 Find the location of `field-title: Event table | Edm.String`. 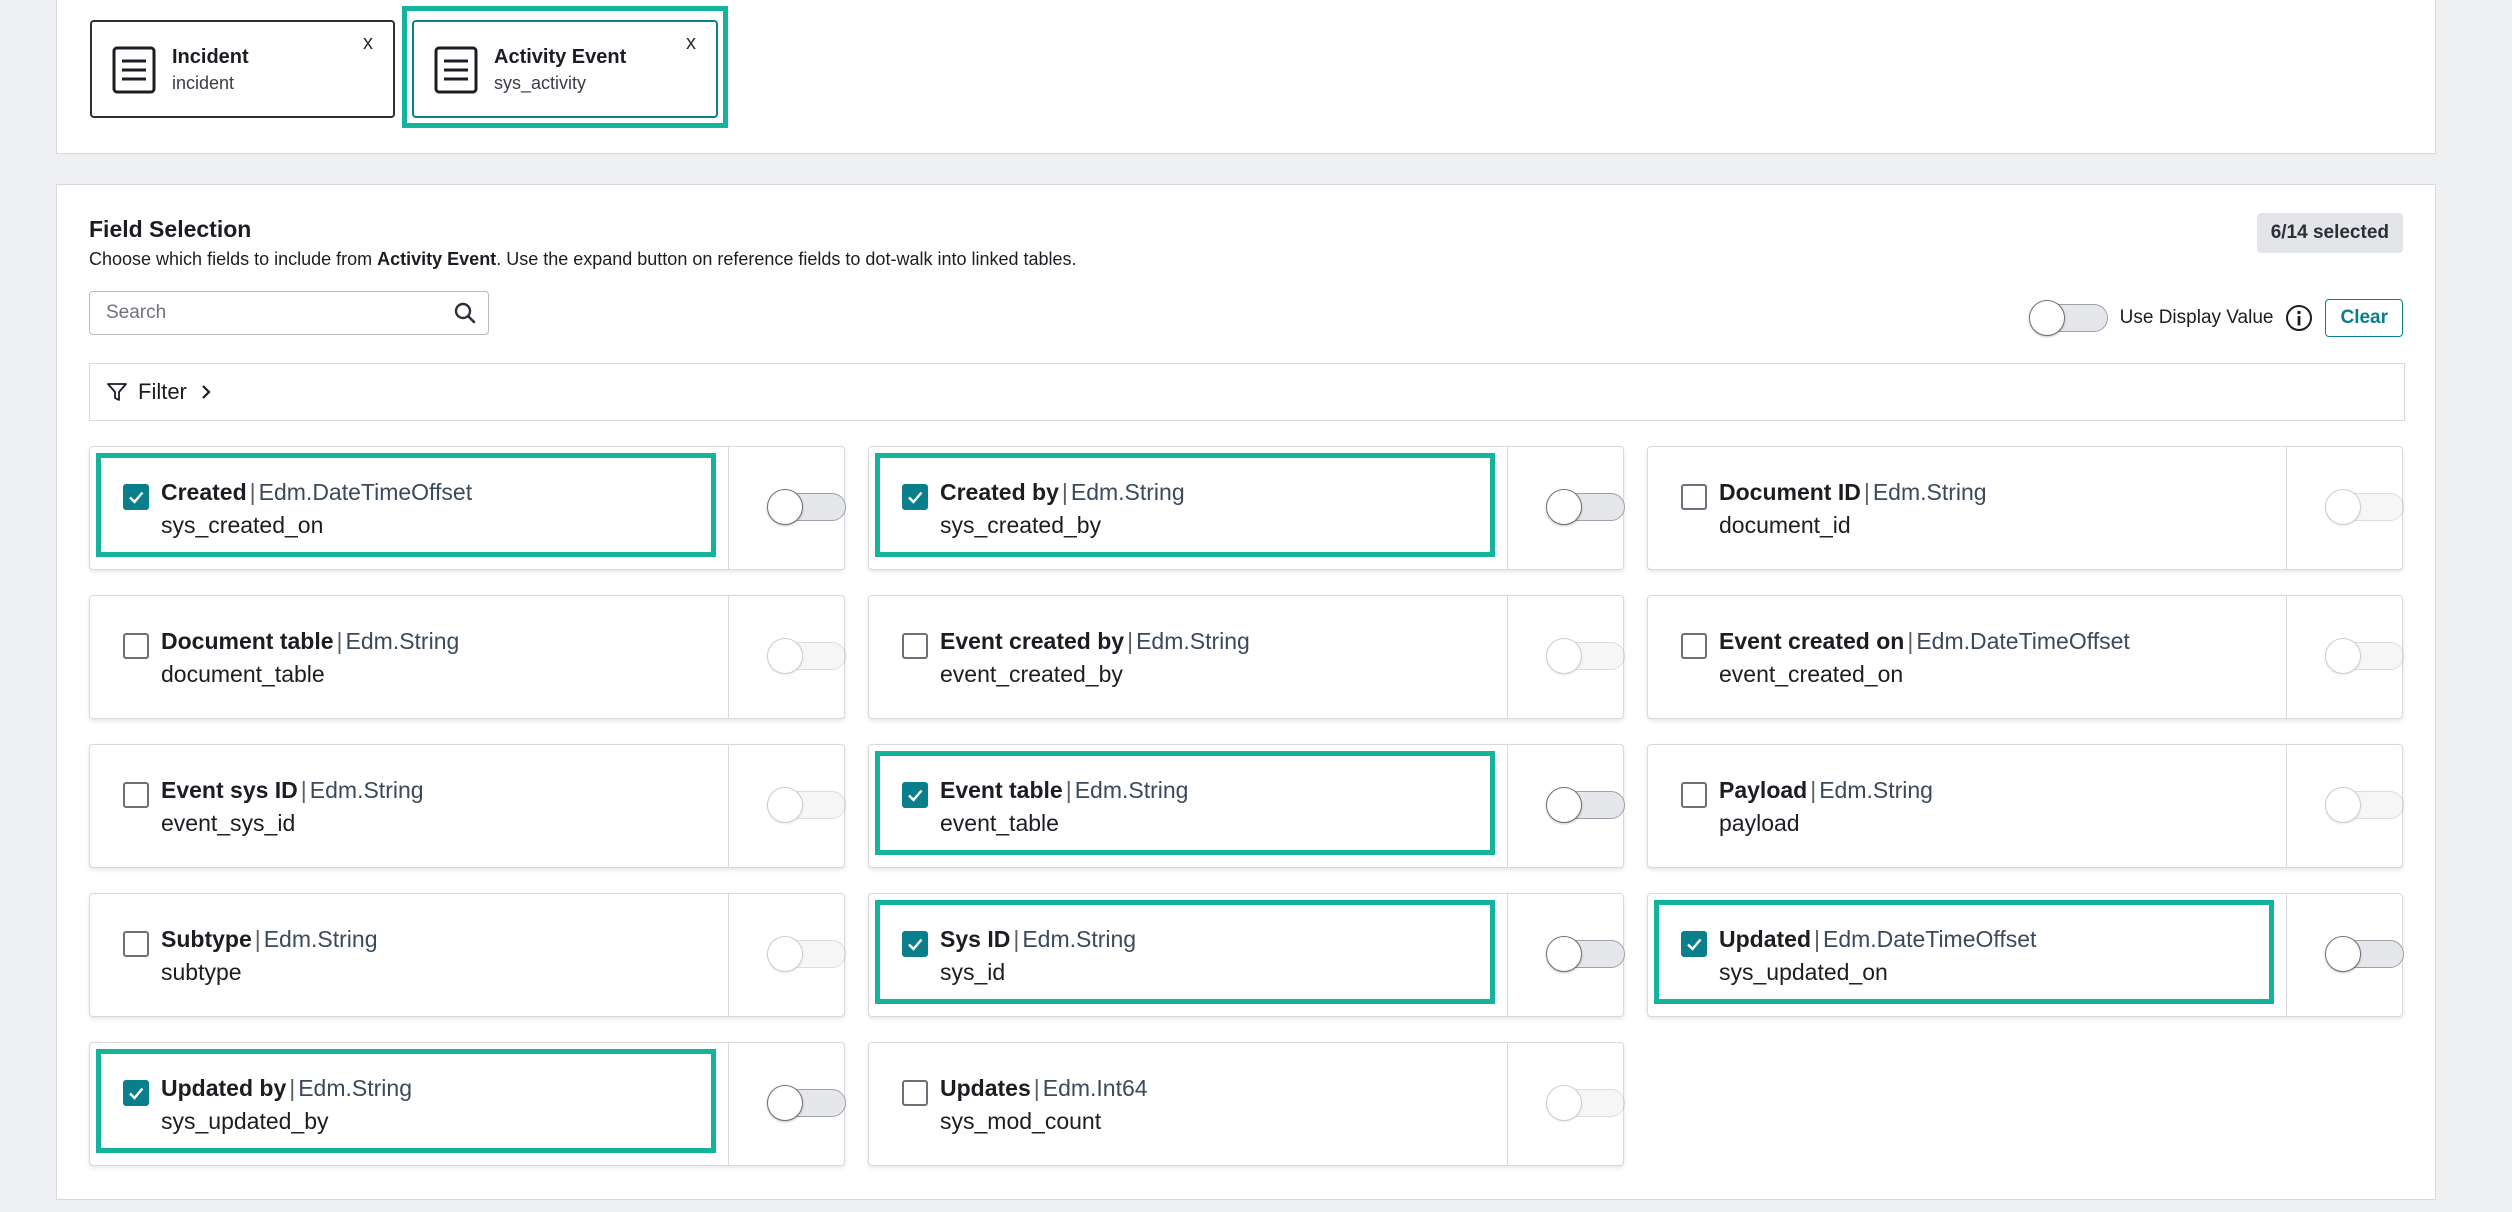

field-title: Event table | Edm.String is located at coordinates (1064, 790).